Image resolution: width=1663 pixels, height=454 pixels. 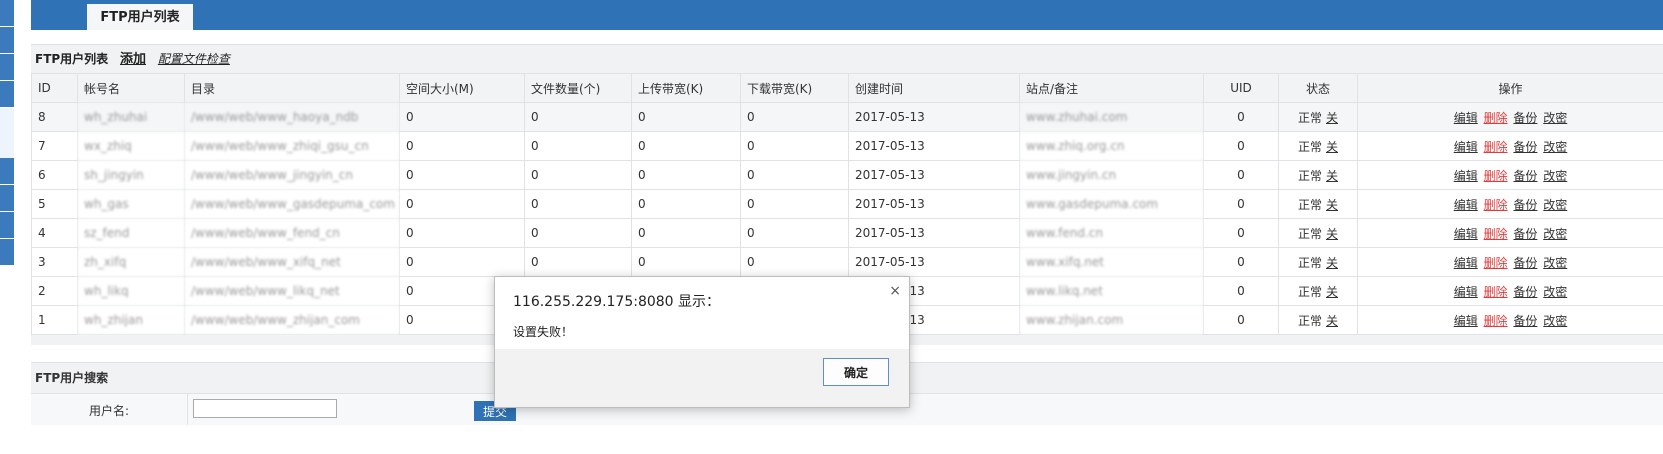 I want to click on close-icon: ×, so click(x=895, y=291).